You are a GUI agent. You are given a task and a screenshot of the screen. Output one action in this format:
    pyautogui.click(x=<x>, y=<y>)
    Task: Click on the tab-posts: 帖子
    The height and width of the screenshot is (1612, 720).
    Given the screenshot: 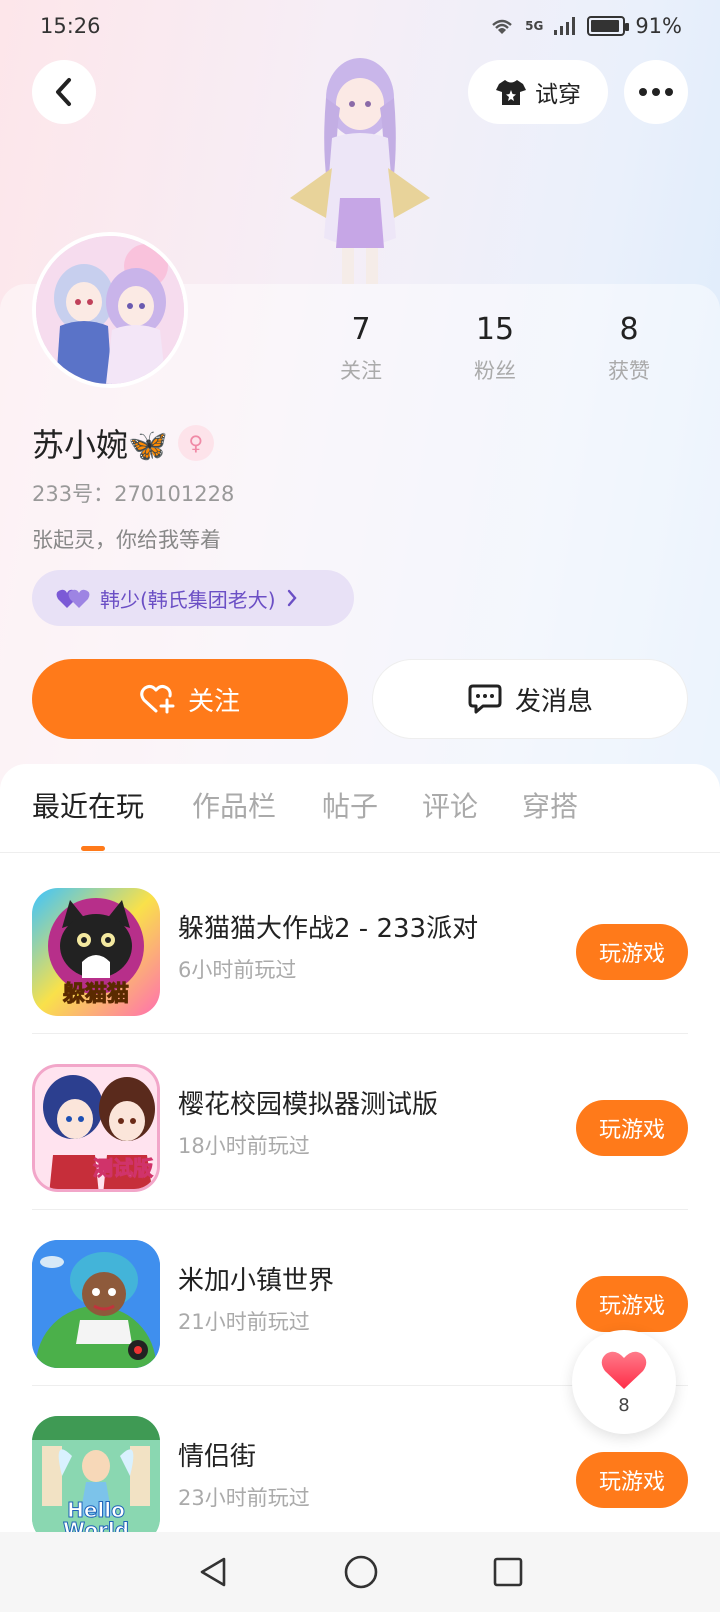 What is the action you would take?
    pyautogui.click(x=350, y=805)
    